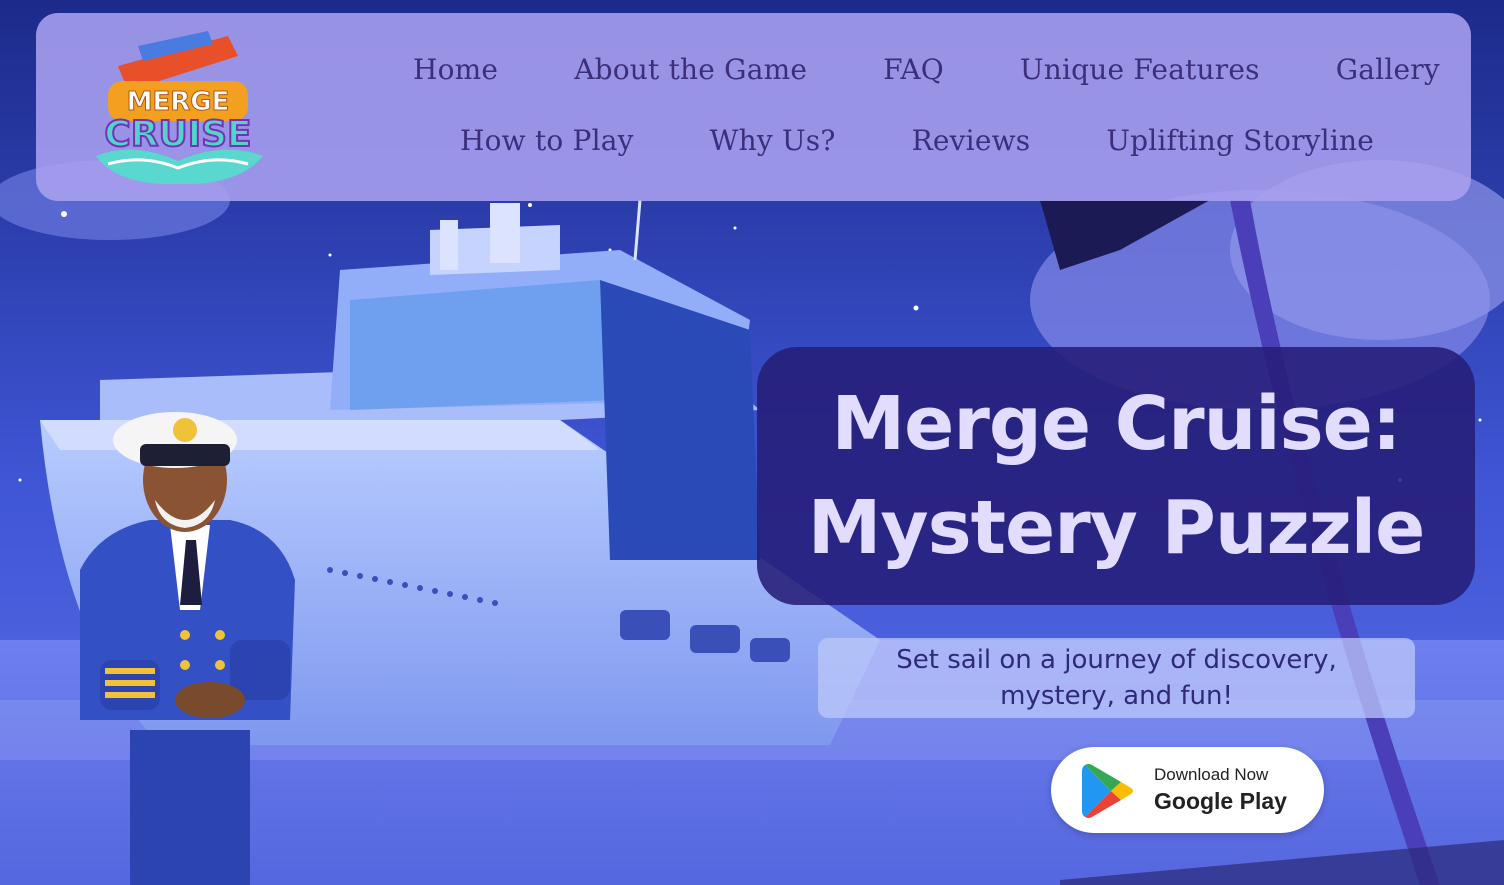 This screenshot has width=1504, height=885. I want to click on nav-link-unique-features: Unique Features, so click(1140, 69).